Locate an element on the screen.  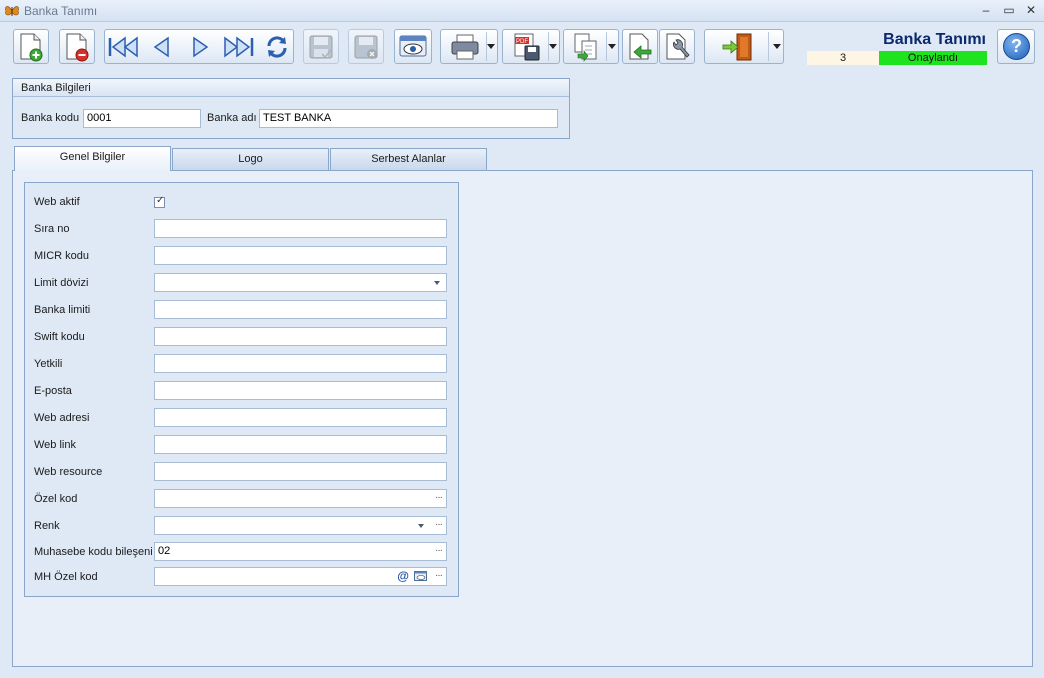
swift-kodu-input is located at coordinates (300, 336).